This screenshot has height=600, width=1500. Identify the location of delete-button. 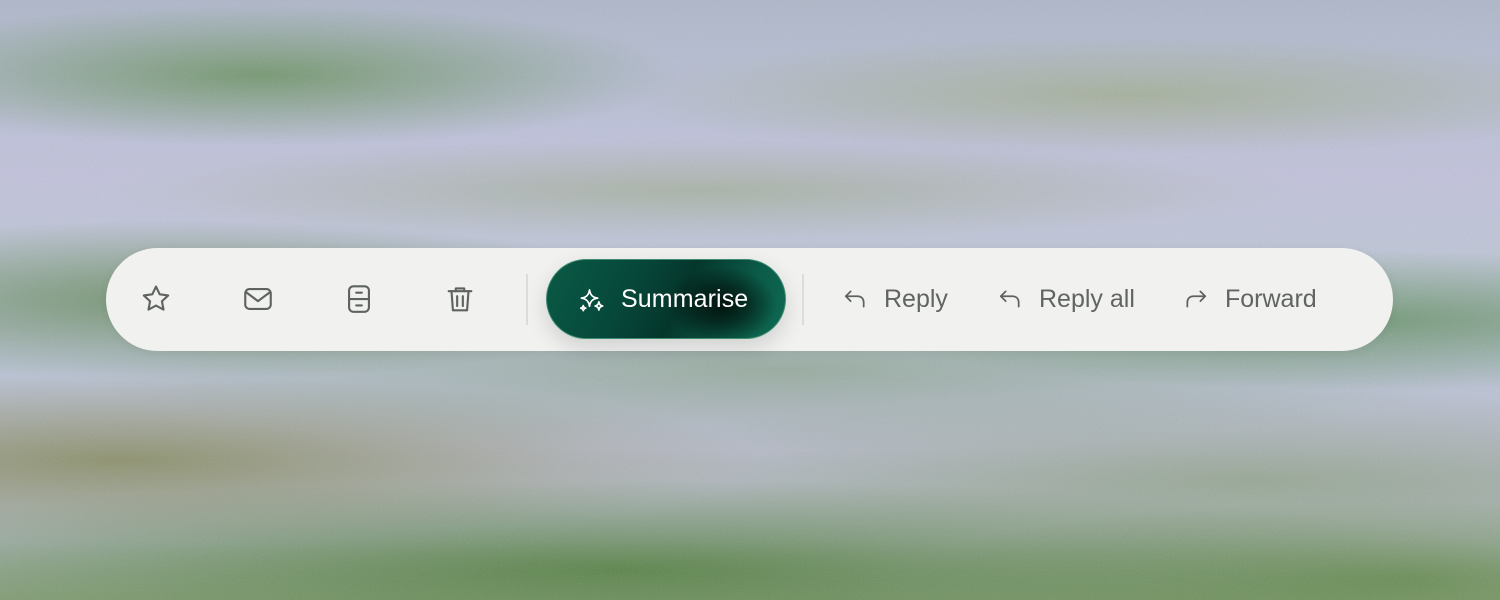
(460, 299).